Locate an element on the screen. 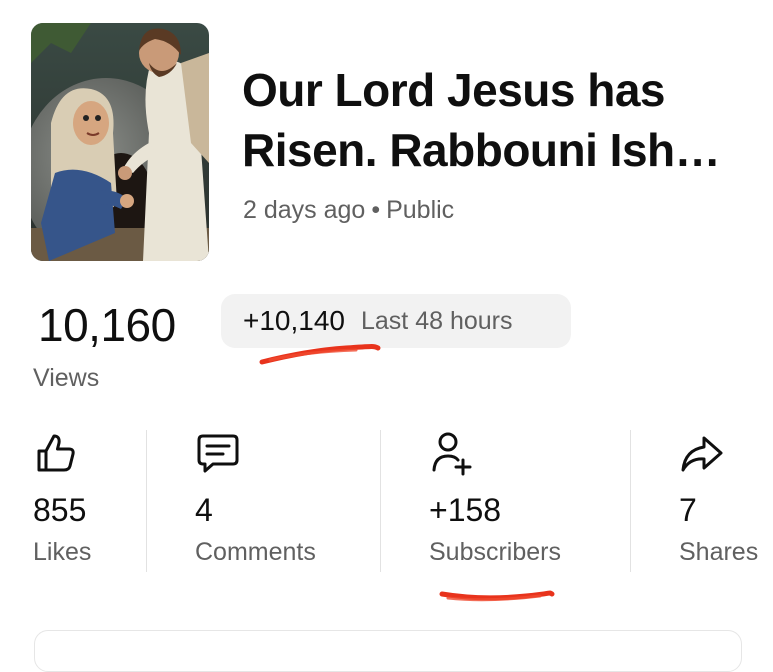 The image size is (773, 672). subscribers-count: +158 is located at coordinates (465, 510).